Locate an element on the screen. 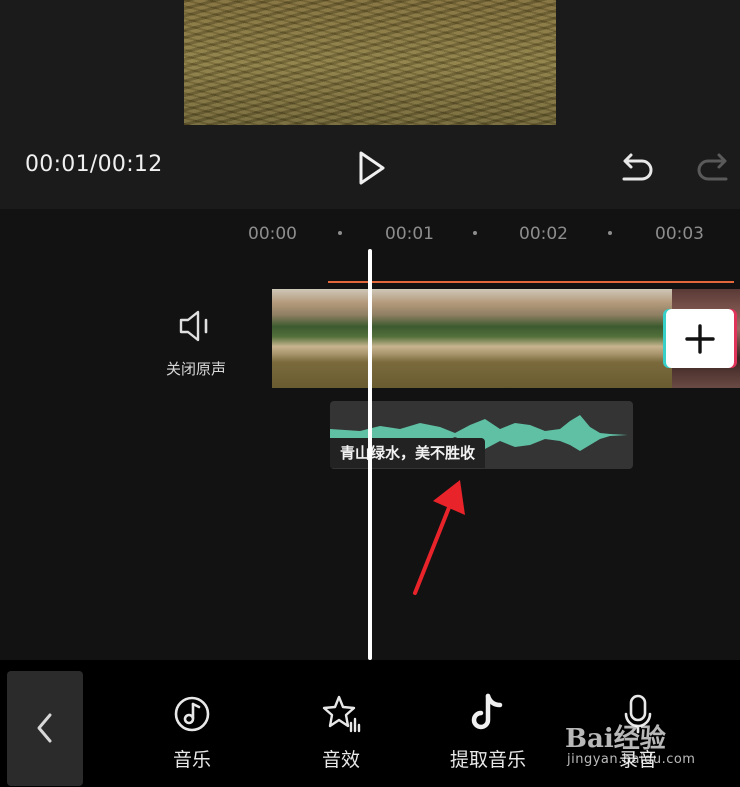 Image resolution: width=740 pixels, height=787 pixels. add-clip-button is located at coordinates (700, 338).